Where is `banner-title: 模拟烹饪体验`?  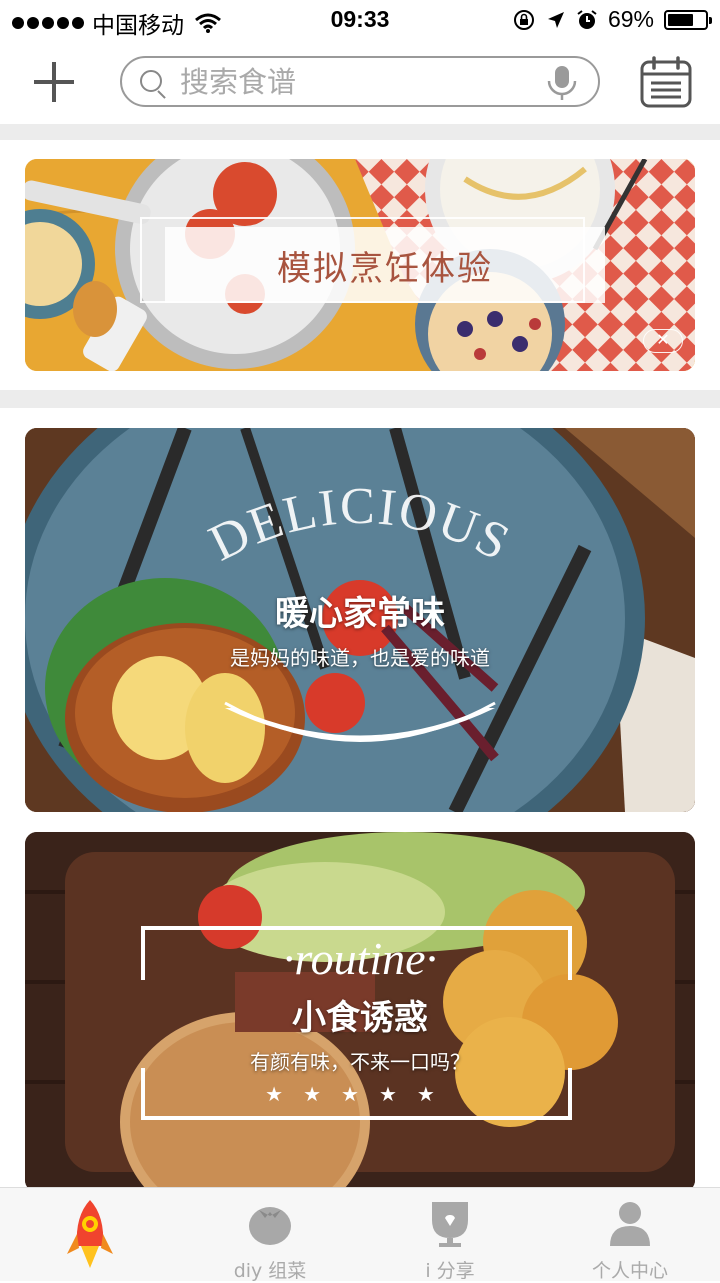 banner-title: 模拟烹饪体验 is located at coordinates (385, 268).